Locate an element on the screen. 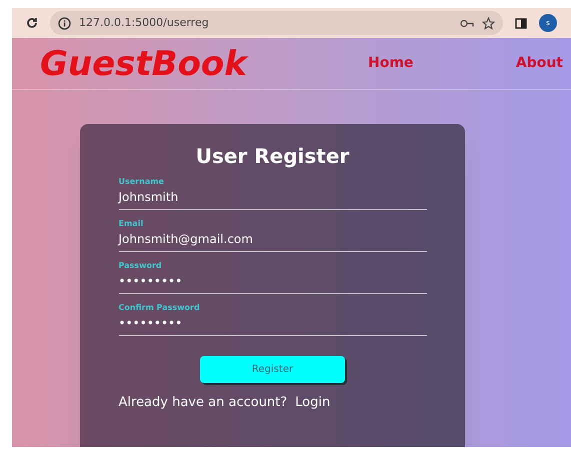 This screenshot has height=451, width=571. star-icon is located at coordinates (488, 23).